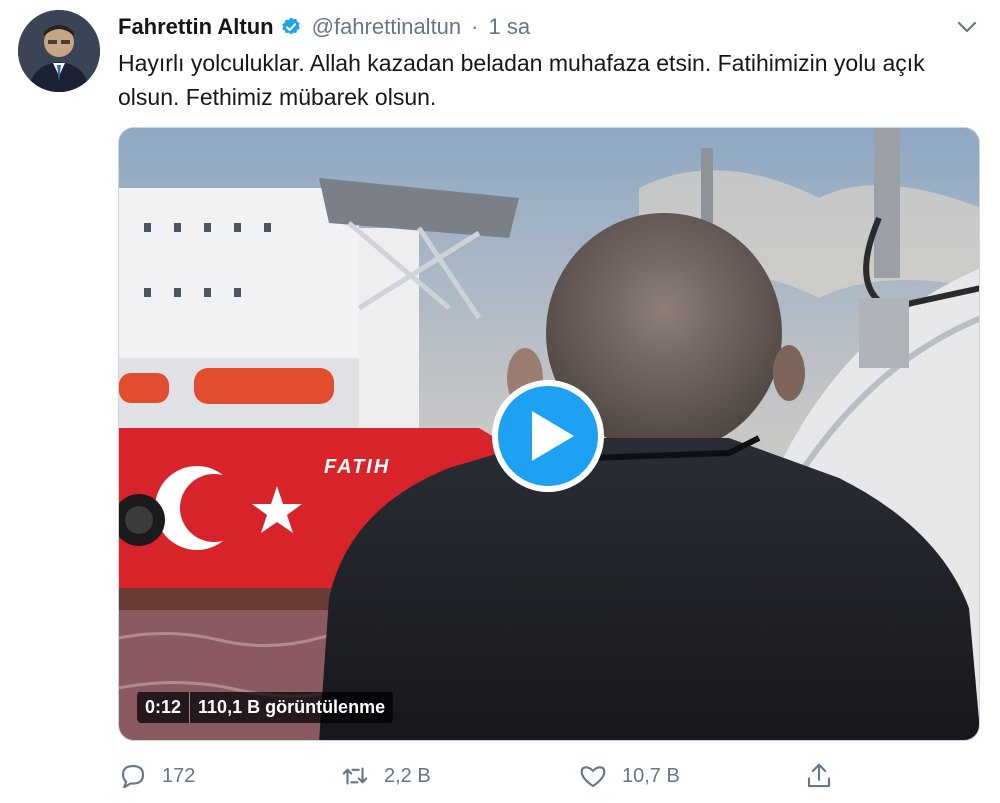 This screenshot has width=1000, height=803. I want to click on tweet-timestamp: 1 sa, so click(509, 27).